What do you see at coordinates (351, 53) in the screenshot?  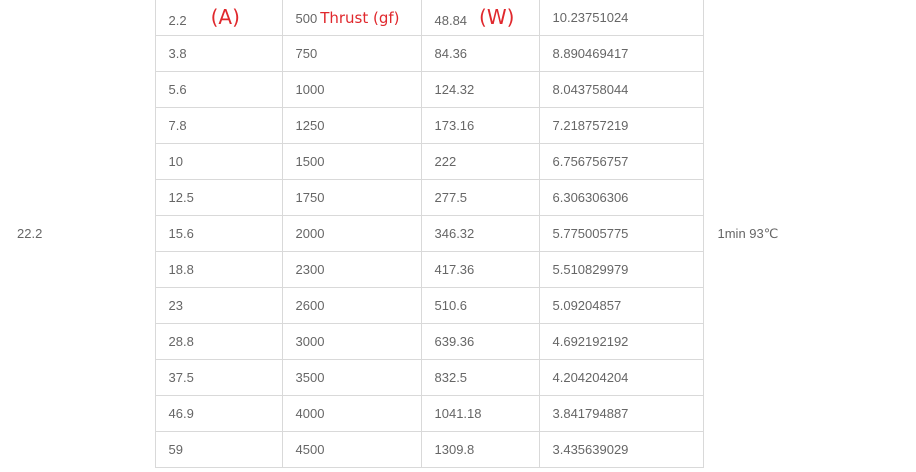 I see `thrust-cell: 750` at bounding box center [351, 53].